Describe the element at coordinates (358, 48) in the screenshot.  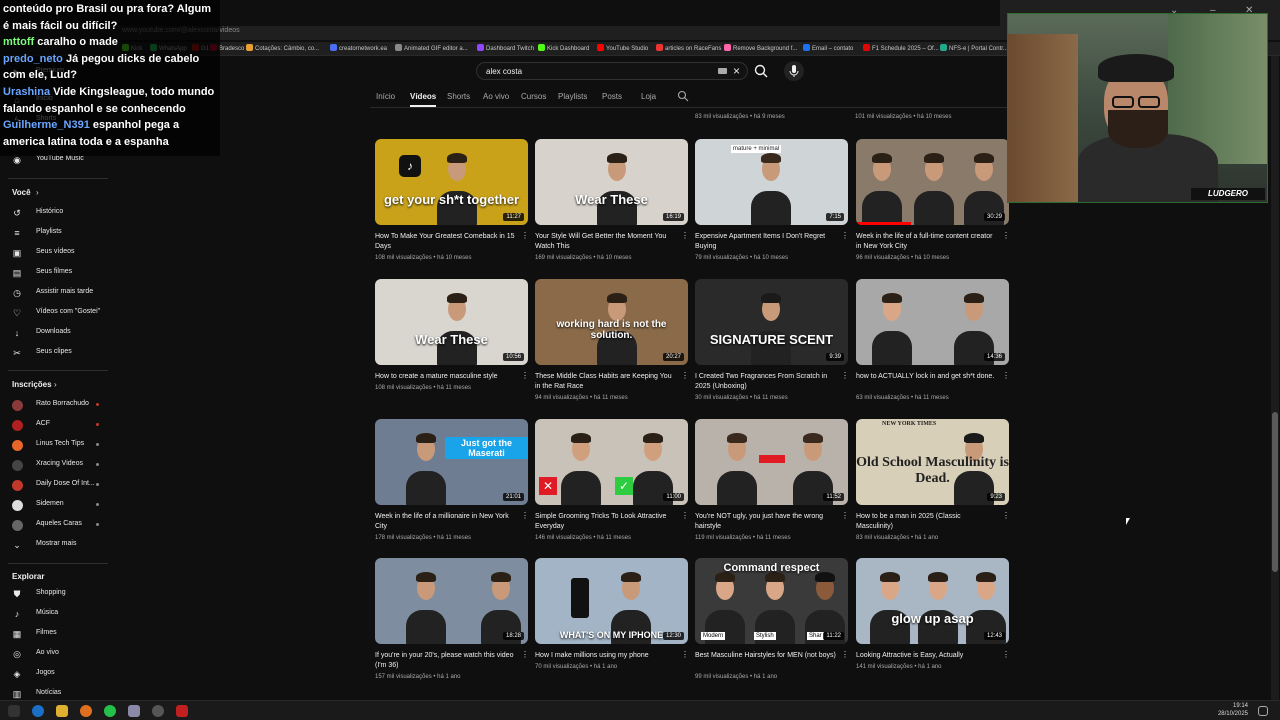
I see `bookmark-item: creatornetwork.ea` at that location.